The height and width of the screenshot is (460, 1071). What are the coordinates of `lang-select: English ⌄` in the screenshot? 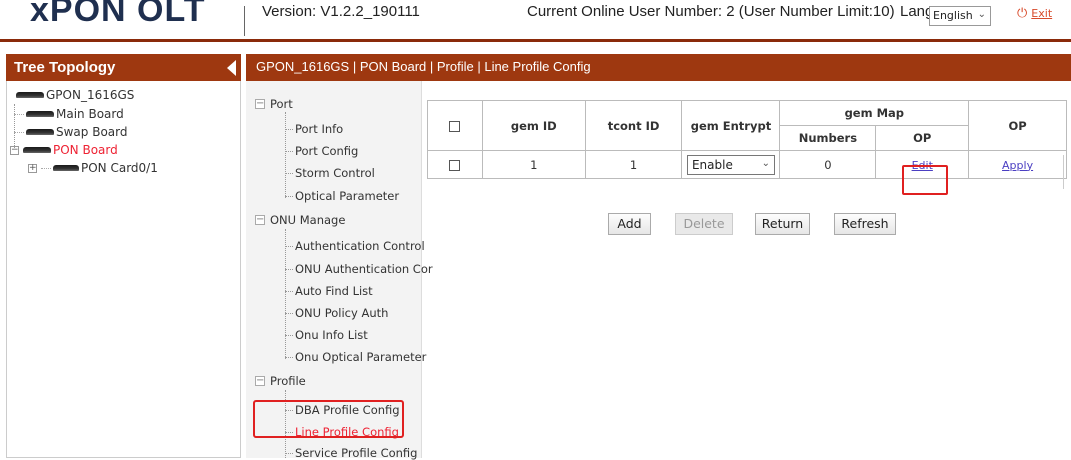 It's located at (960, 16).